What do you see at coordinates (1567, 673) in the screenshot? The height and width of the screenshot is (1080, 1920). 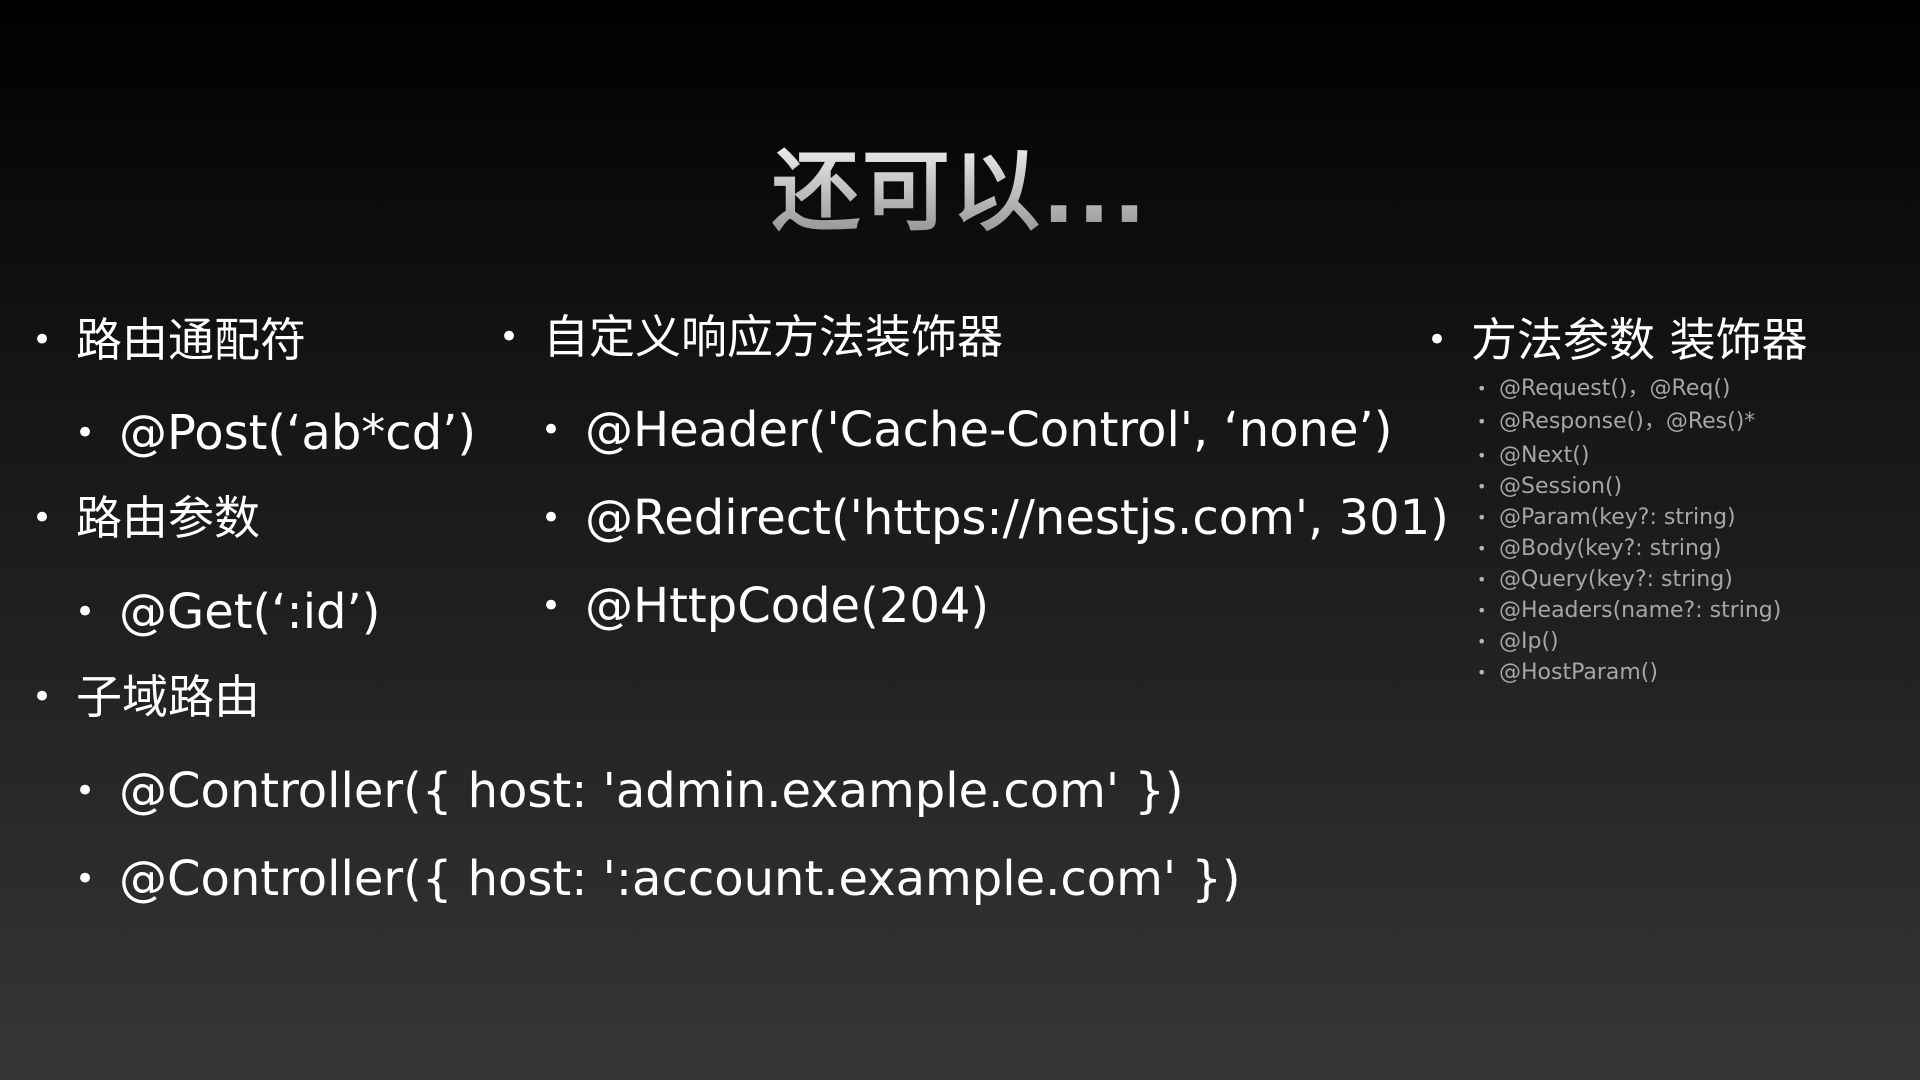 I see `param-decorator-item: @HostParam()` at bounding box center [1567, 673].